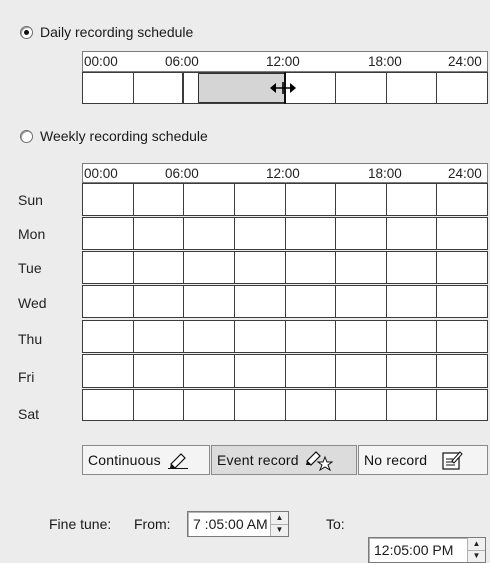  Describe the element at coordinates (29, 414) in the screenshot. I see `day-label-sat: Sat` at that location.